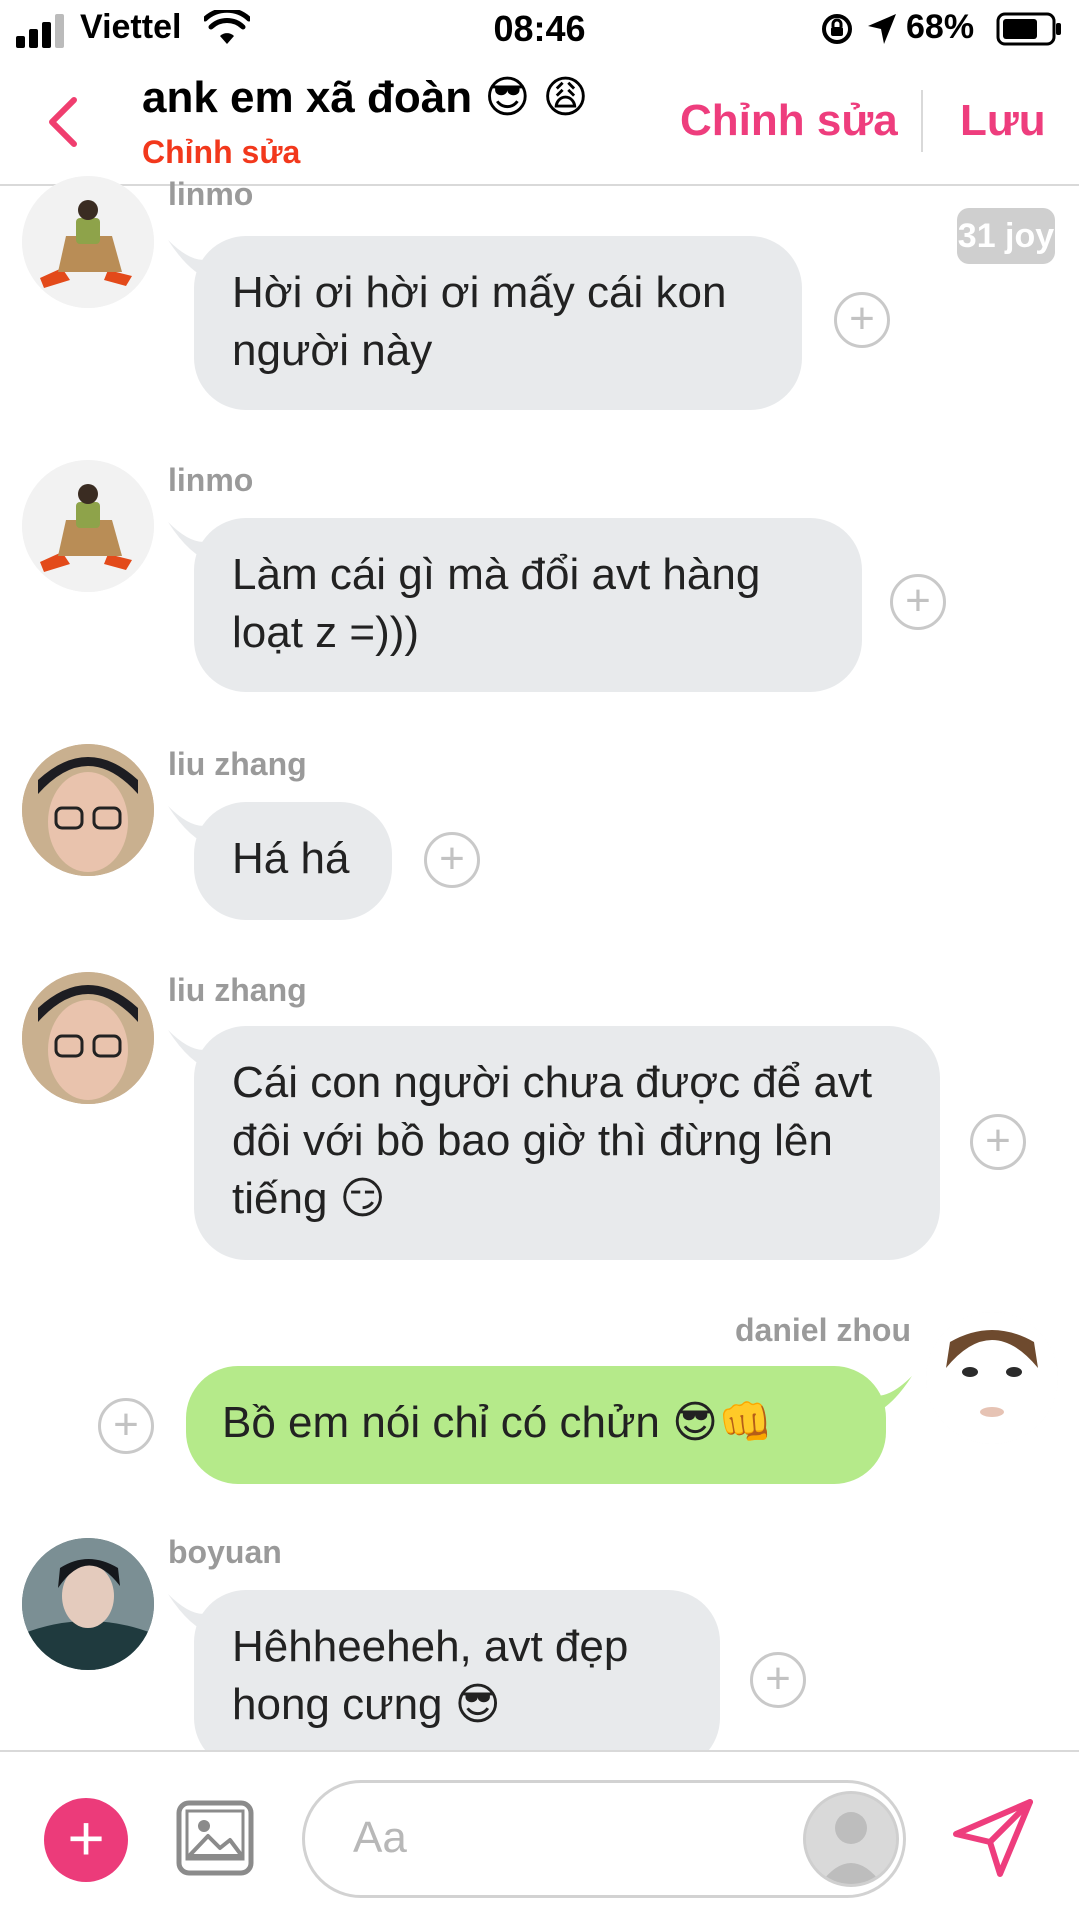  I want to click on message-row: liu zhang Há há +, so click(539, 837).